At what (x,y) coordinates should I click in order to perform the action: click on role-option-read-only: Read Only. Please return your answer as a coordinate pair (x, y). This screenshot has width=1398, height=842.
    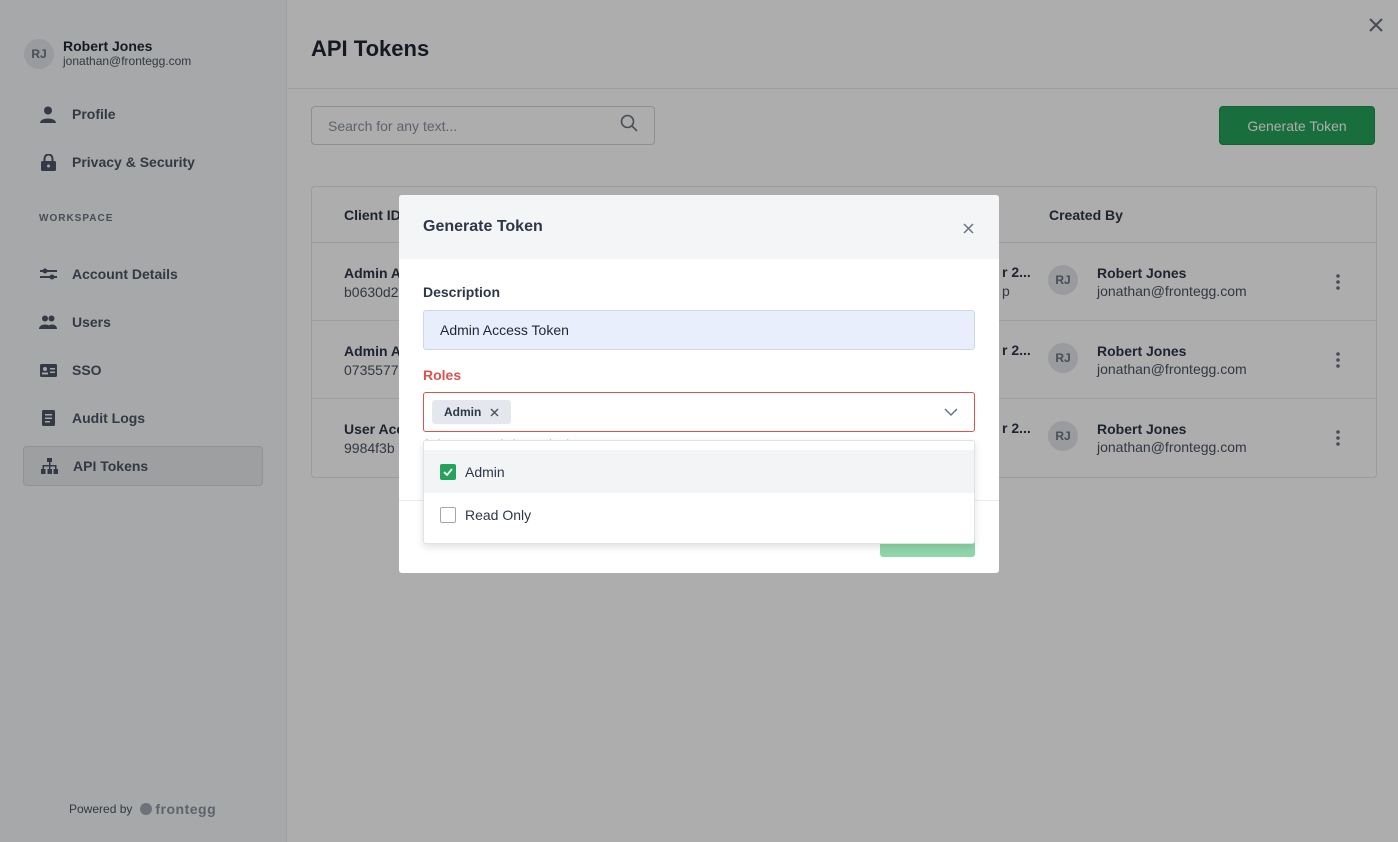
    Looking at the image, I should click on (699, 514).